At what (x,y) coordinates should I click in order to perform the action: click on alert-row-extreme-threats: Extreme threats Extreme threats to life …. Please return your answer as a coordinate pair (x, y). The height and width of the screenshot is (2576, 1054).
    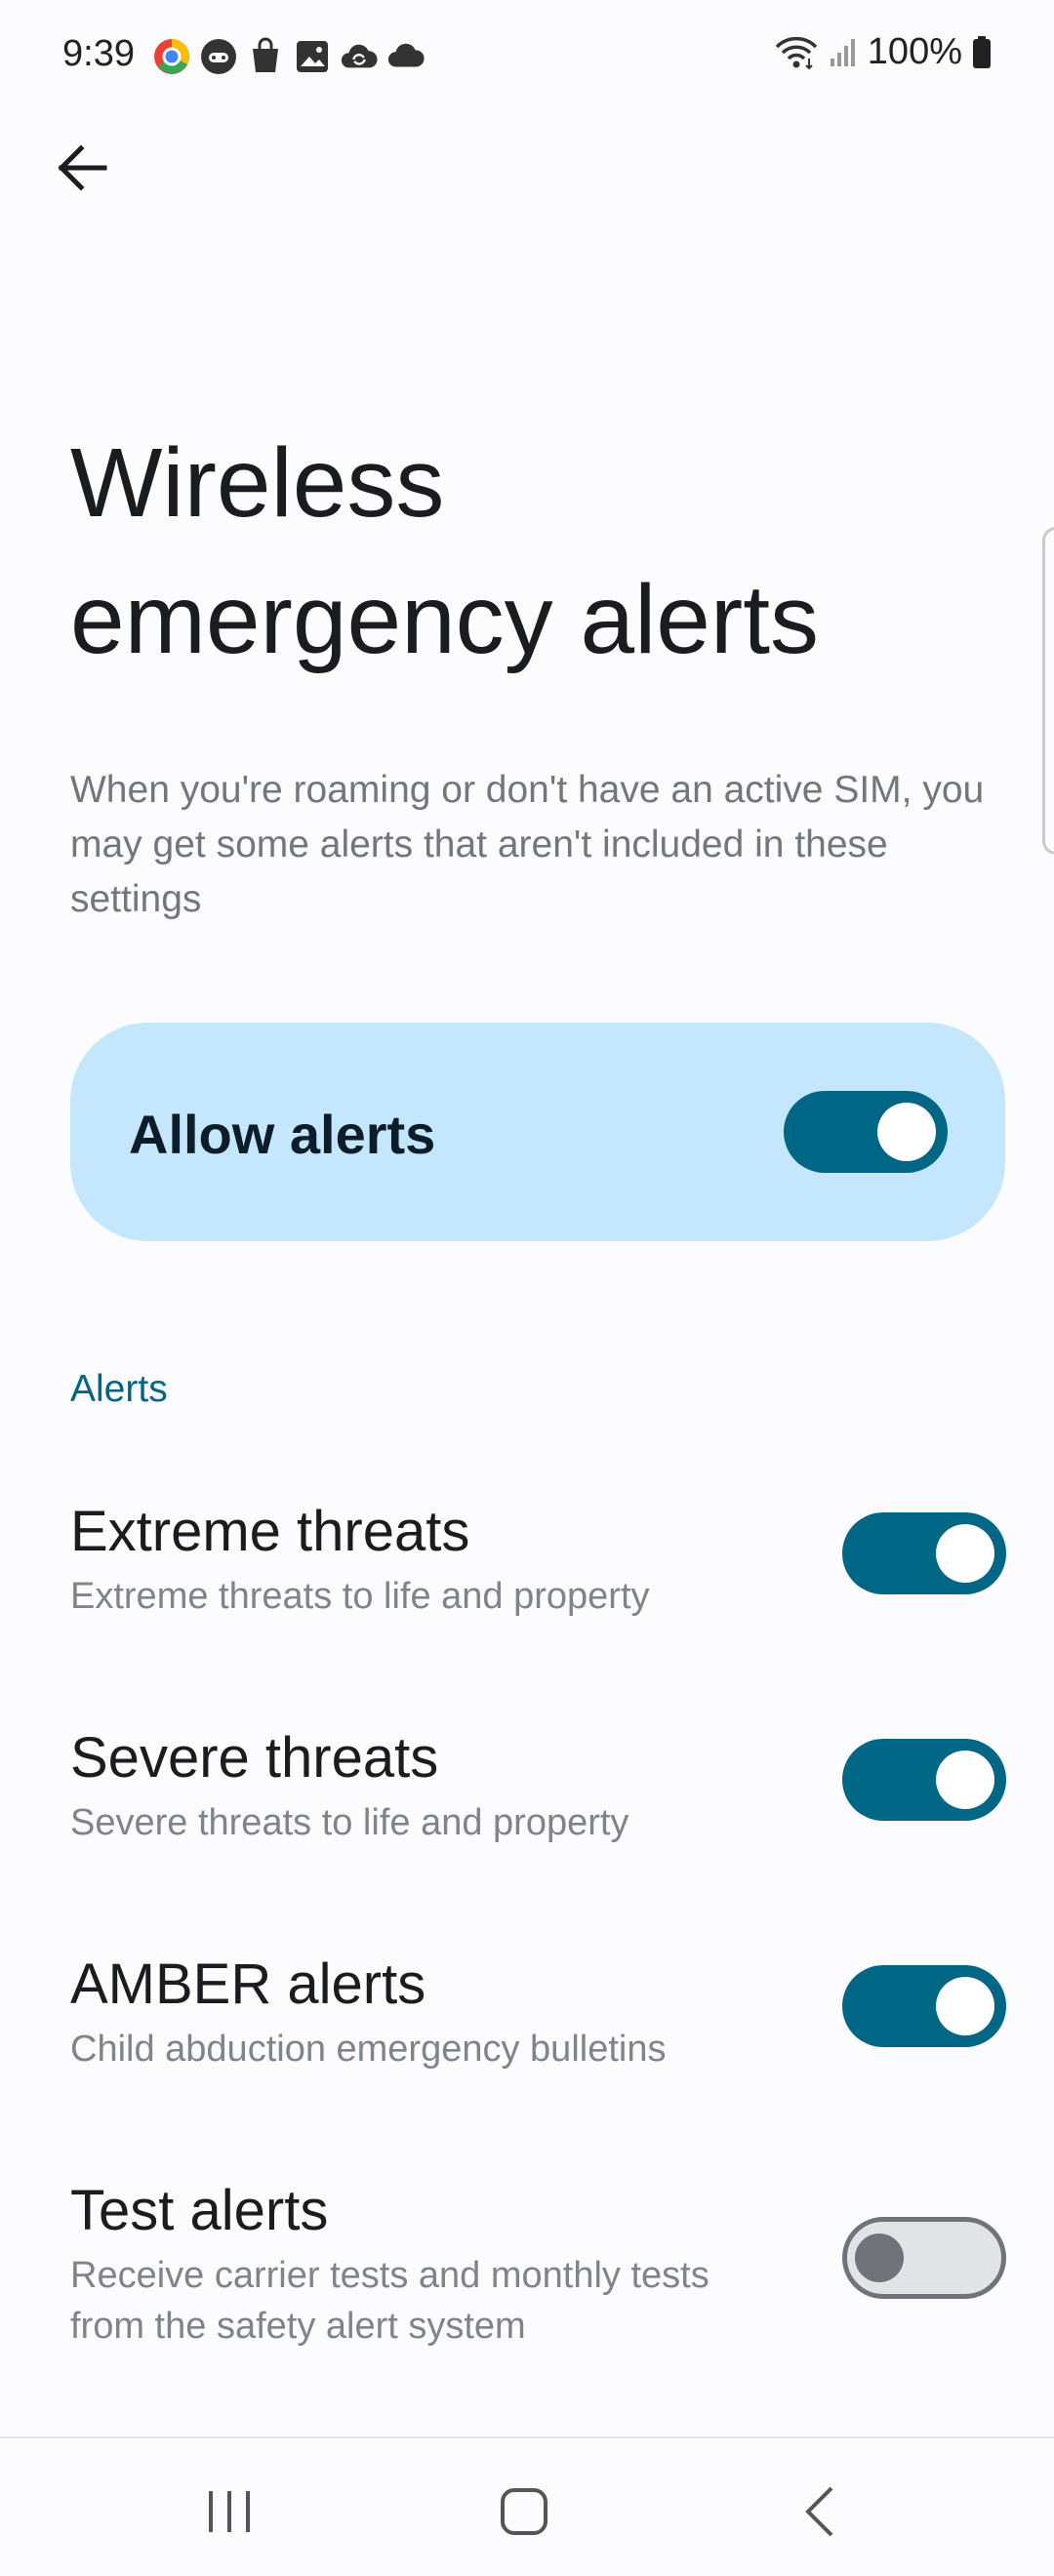
    Looking at the image, I should click on (527, 1580).